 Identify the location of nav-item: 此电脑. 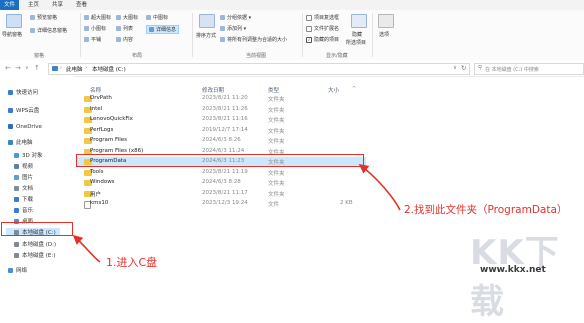
(20, 142).